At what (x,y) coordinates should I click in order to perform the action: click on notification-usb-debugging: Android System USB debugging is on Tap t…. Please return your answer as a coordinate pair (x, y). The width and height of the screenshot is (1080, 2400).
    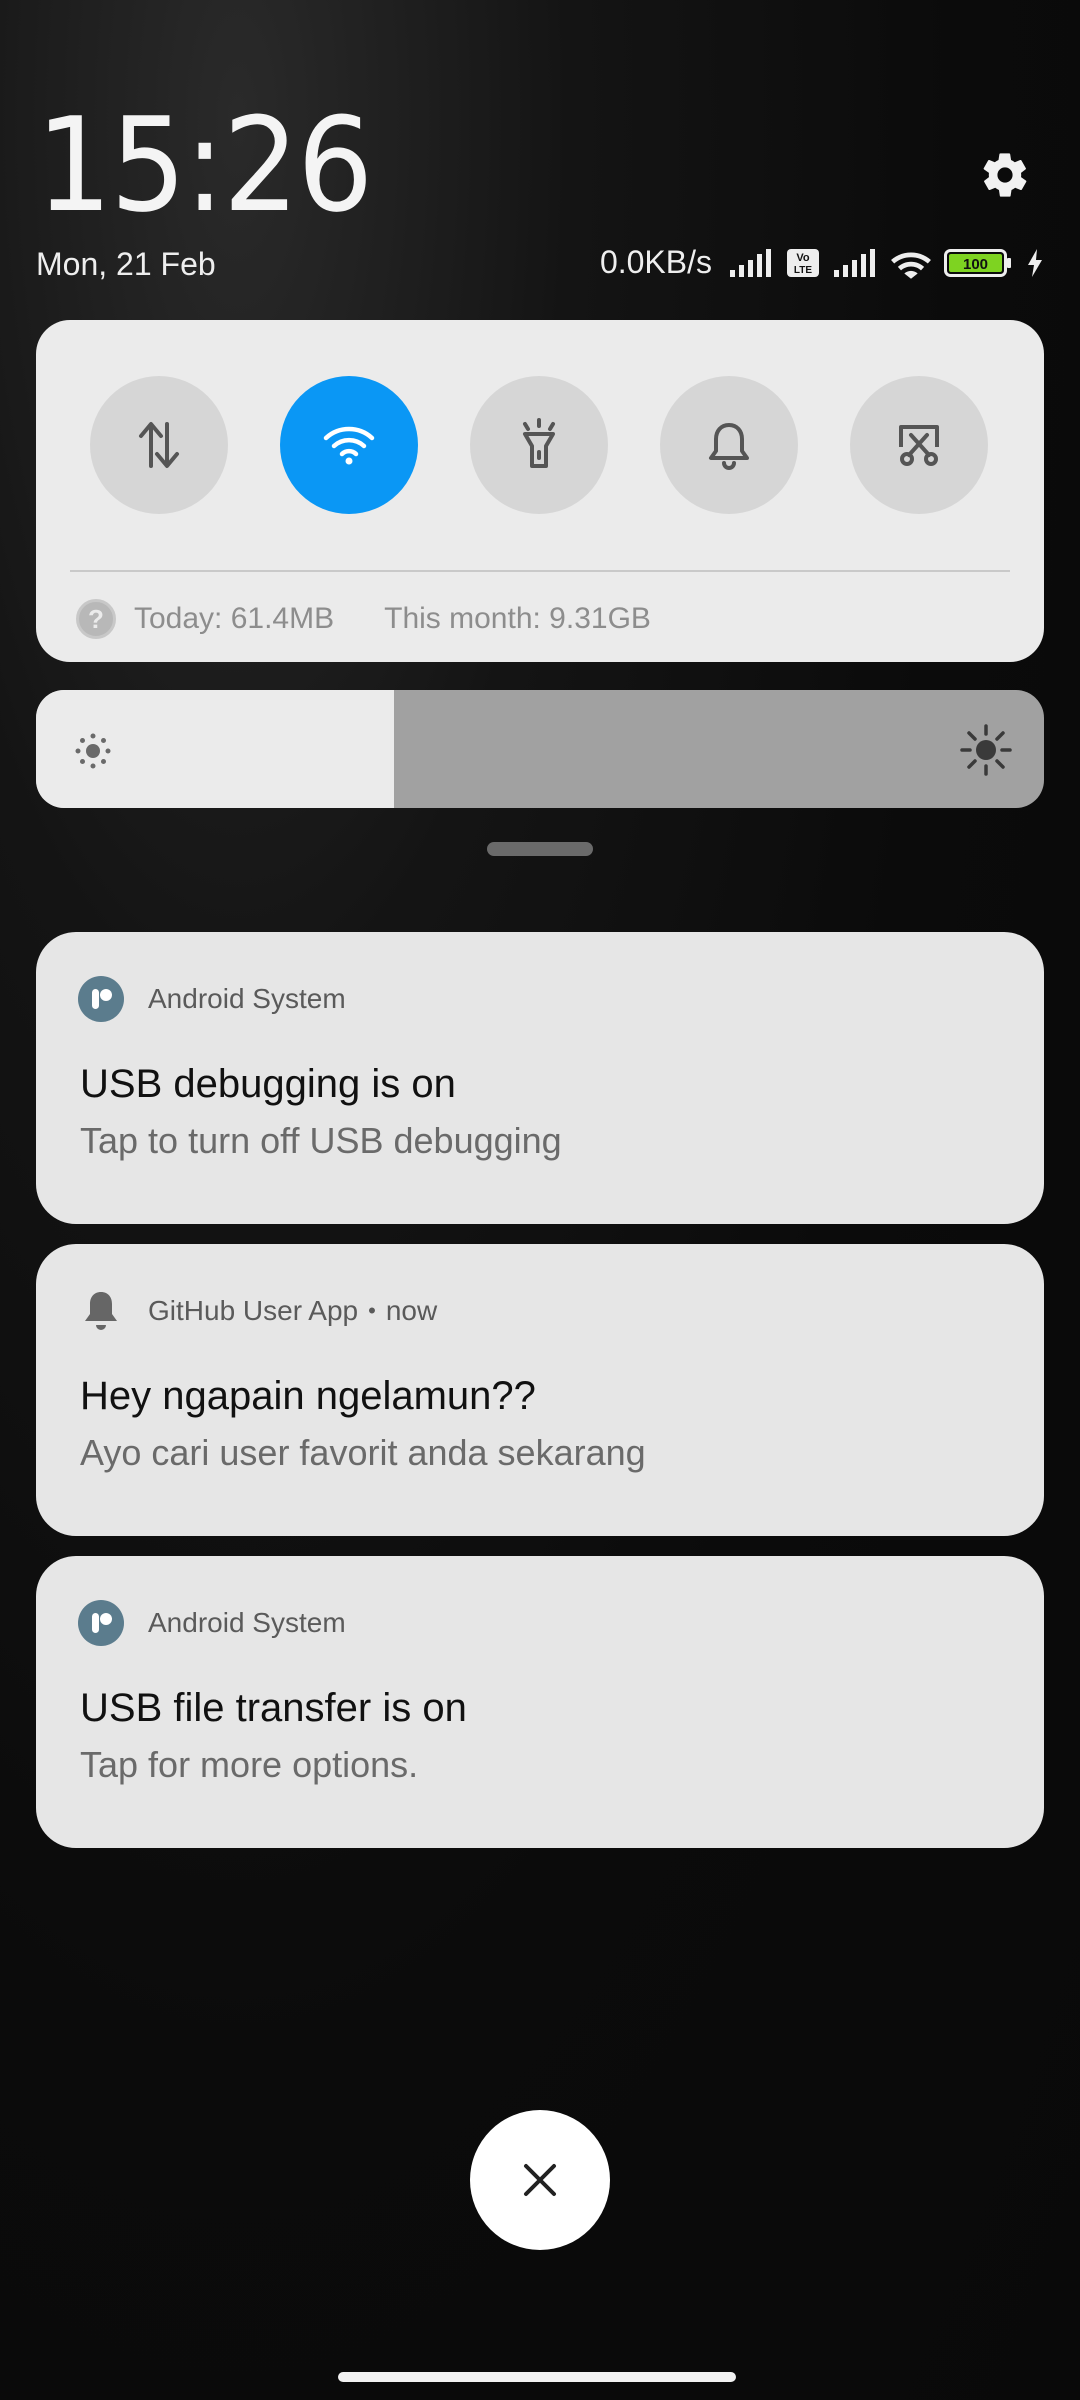
    Looking at the image, I should click on (540, 1078).